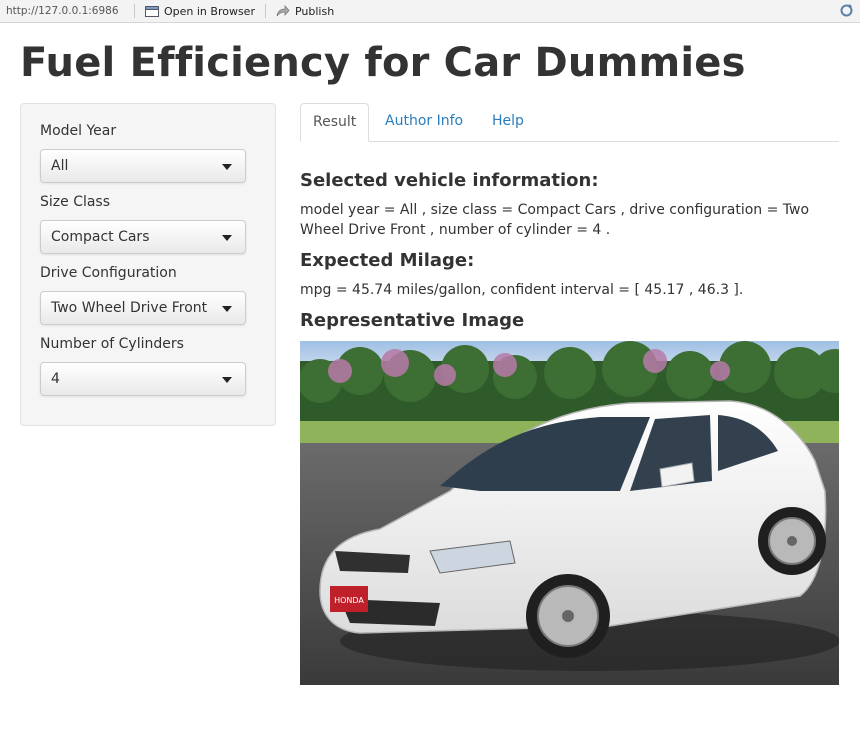  What do you see at coordinates (283, 11) in the screenshot?
I see `publish-icon` at bounding box center [283, 11].